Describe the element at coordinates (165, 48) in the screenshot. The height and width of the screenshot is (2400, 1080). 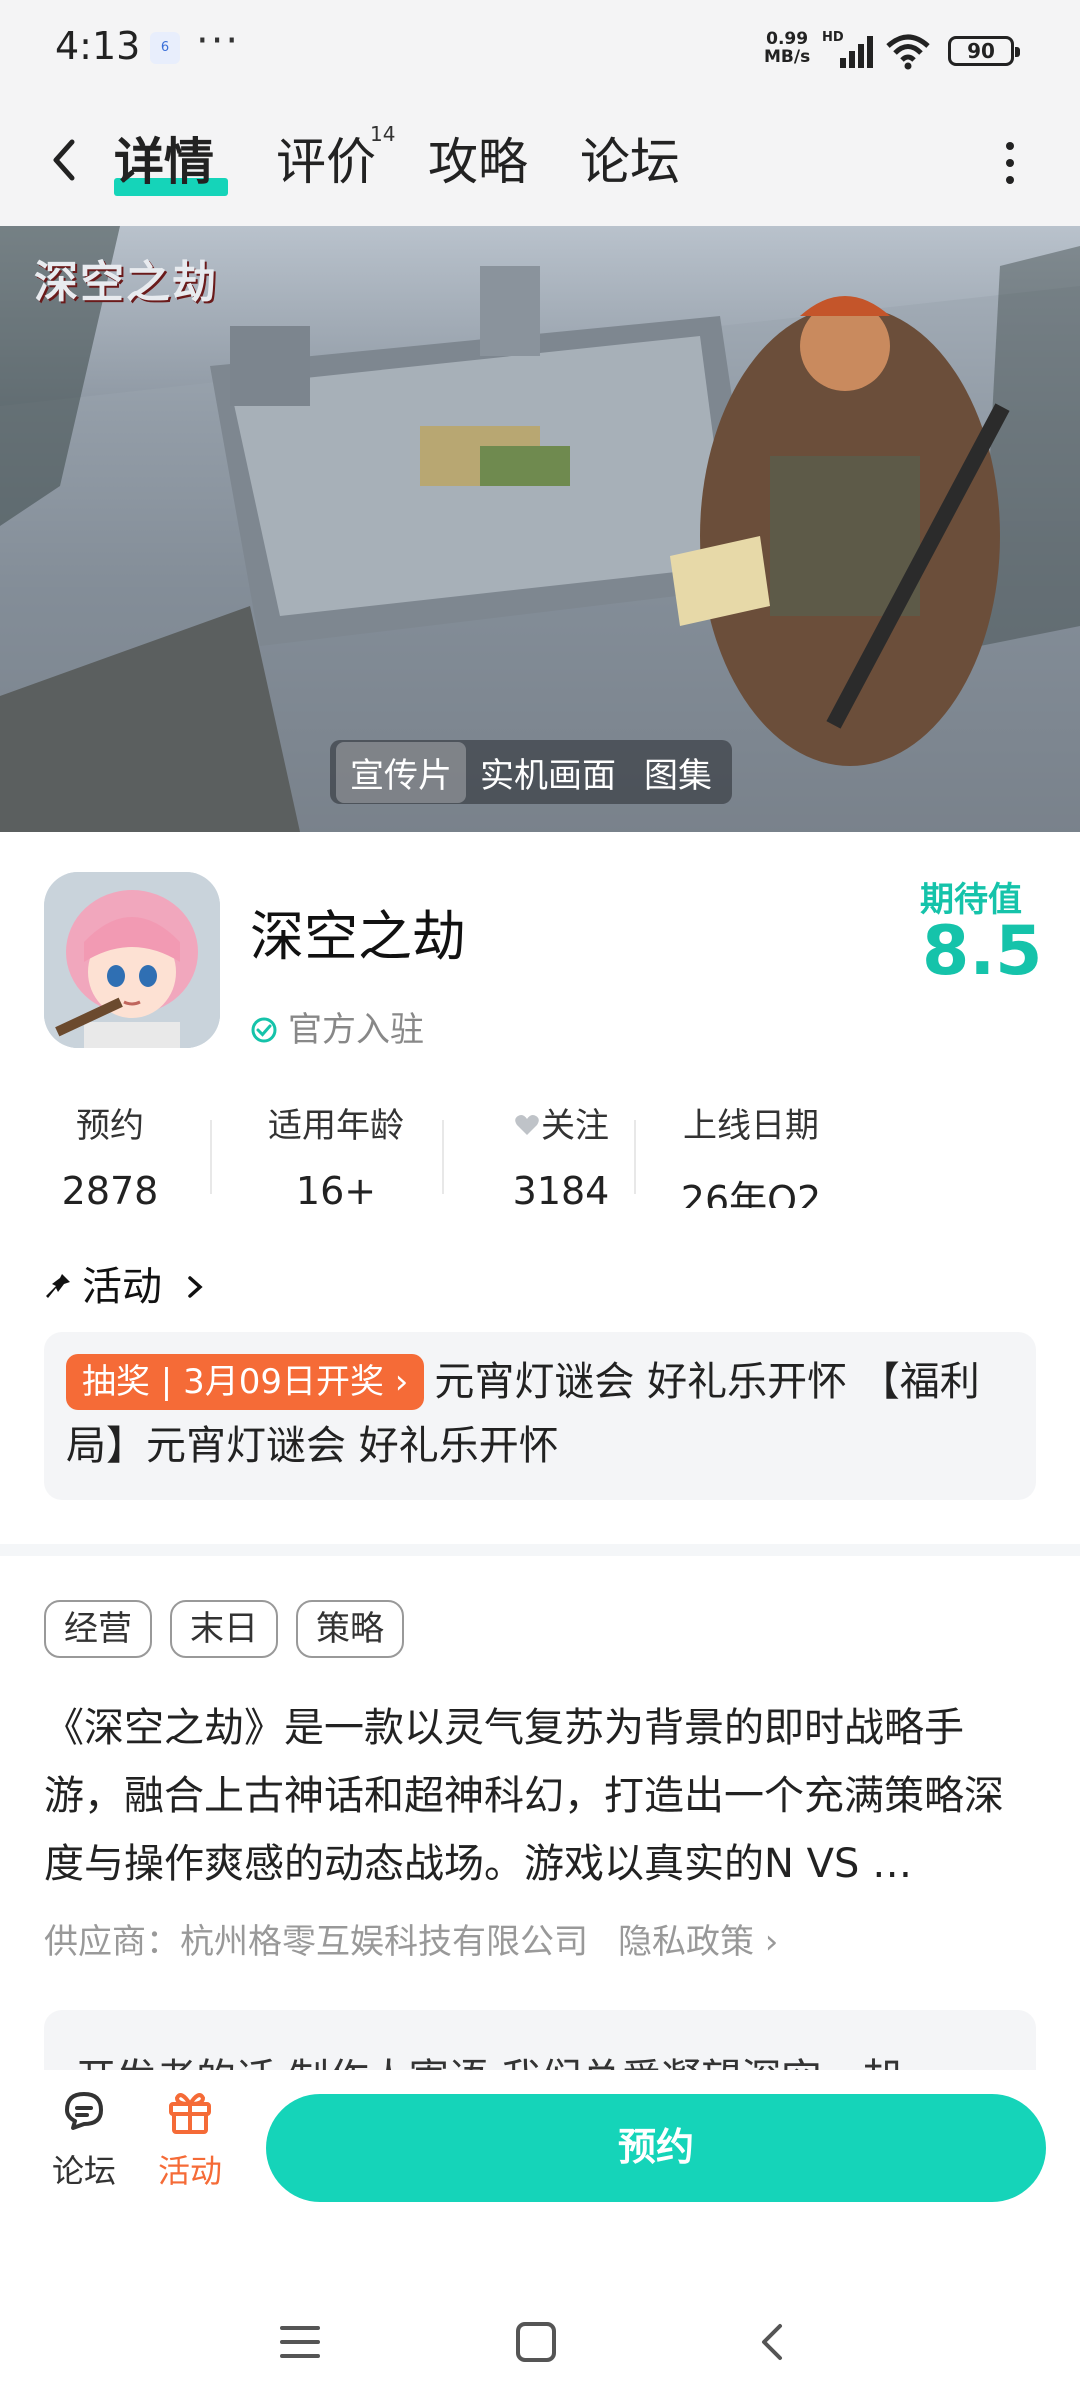
I see `notification-app-icon: 6` at that location.